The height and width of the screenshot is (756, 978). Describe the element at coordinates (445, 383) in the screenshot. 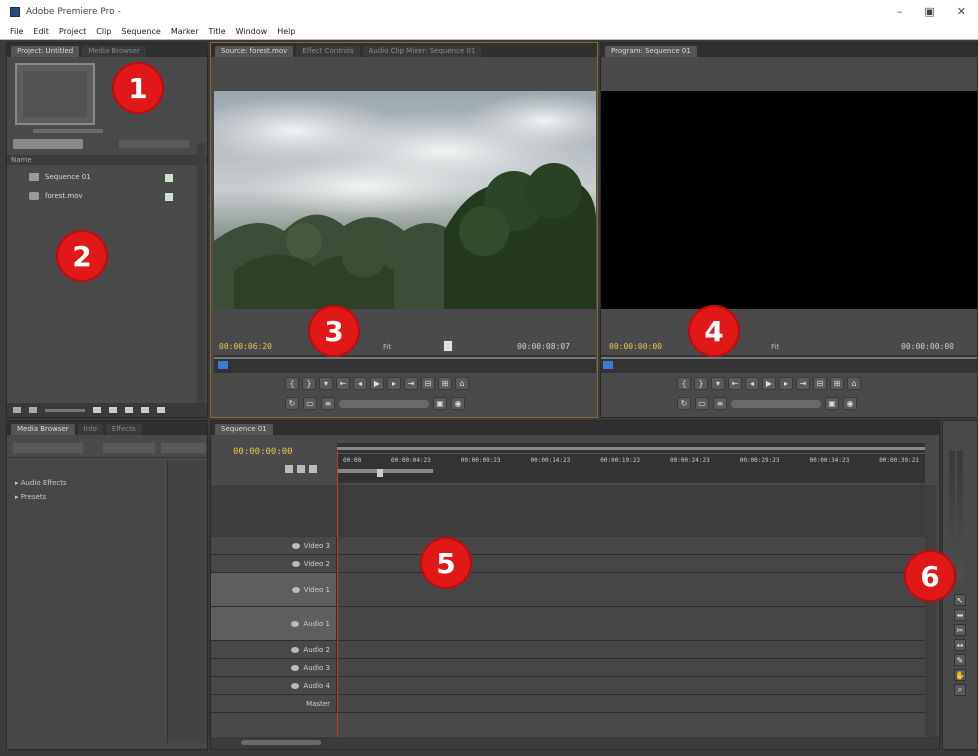

I see `overwrite-button: ⊞` at that location.